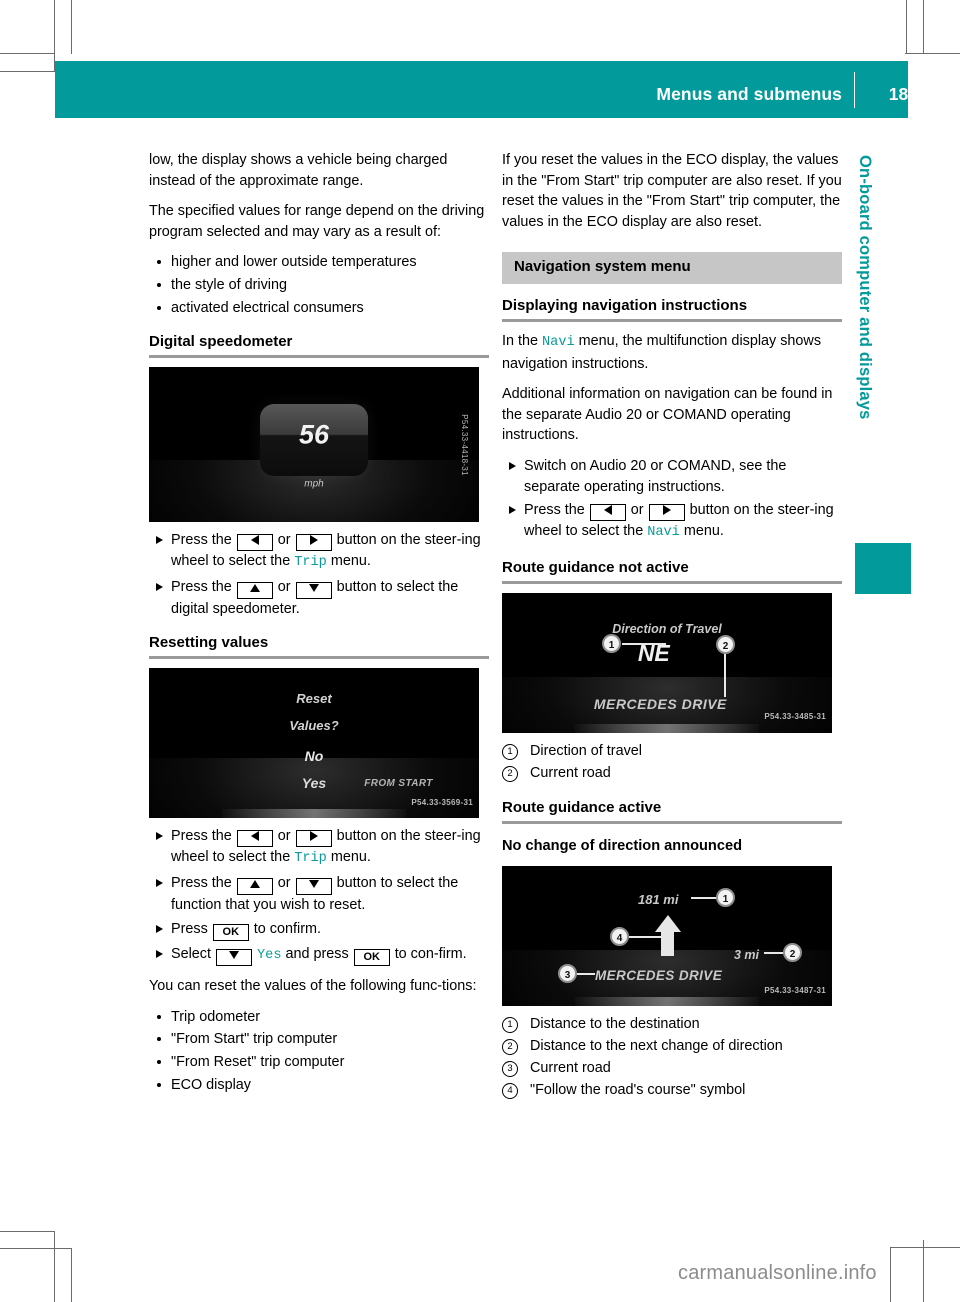 The height and width of the screenshot is (1302, 960). Describe the element at coordinates (254, 1039) in the screenshot. I see `bullet-text: "From Start" trip computer` at that location.